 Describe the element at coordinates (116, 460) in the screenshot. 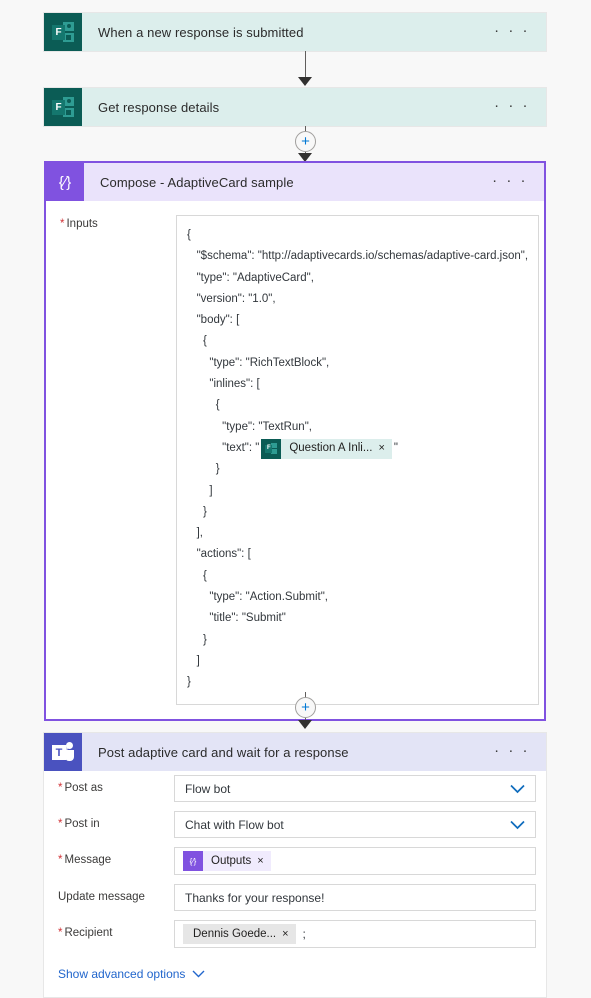

I see `inputs-label: * Inputs` at that location.